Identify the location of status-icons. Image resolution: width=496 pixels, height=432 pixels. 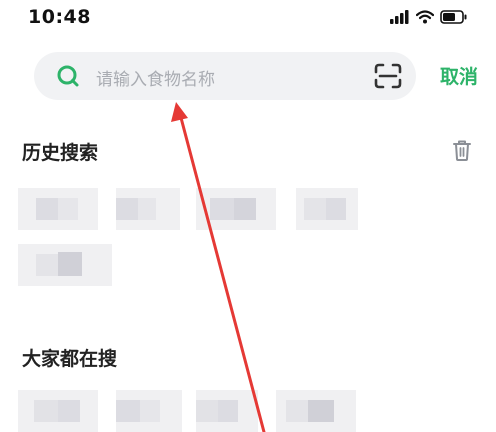
(429, 17).